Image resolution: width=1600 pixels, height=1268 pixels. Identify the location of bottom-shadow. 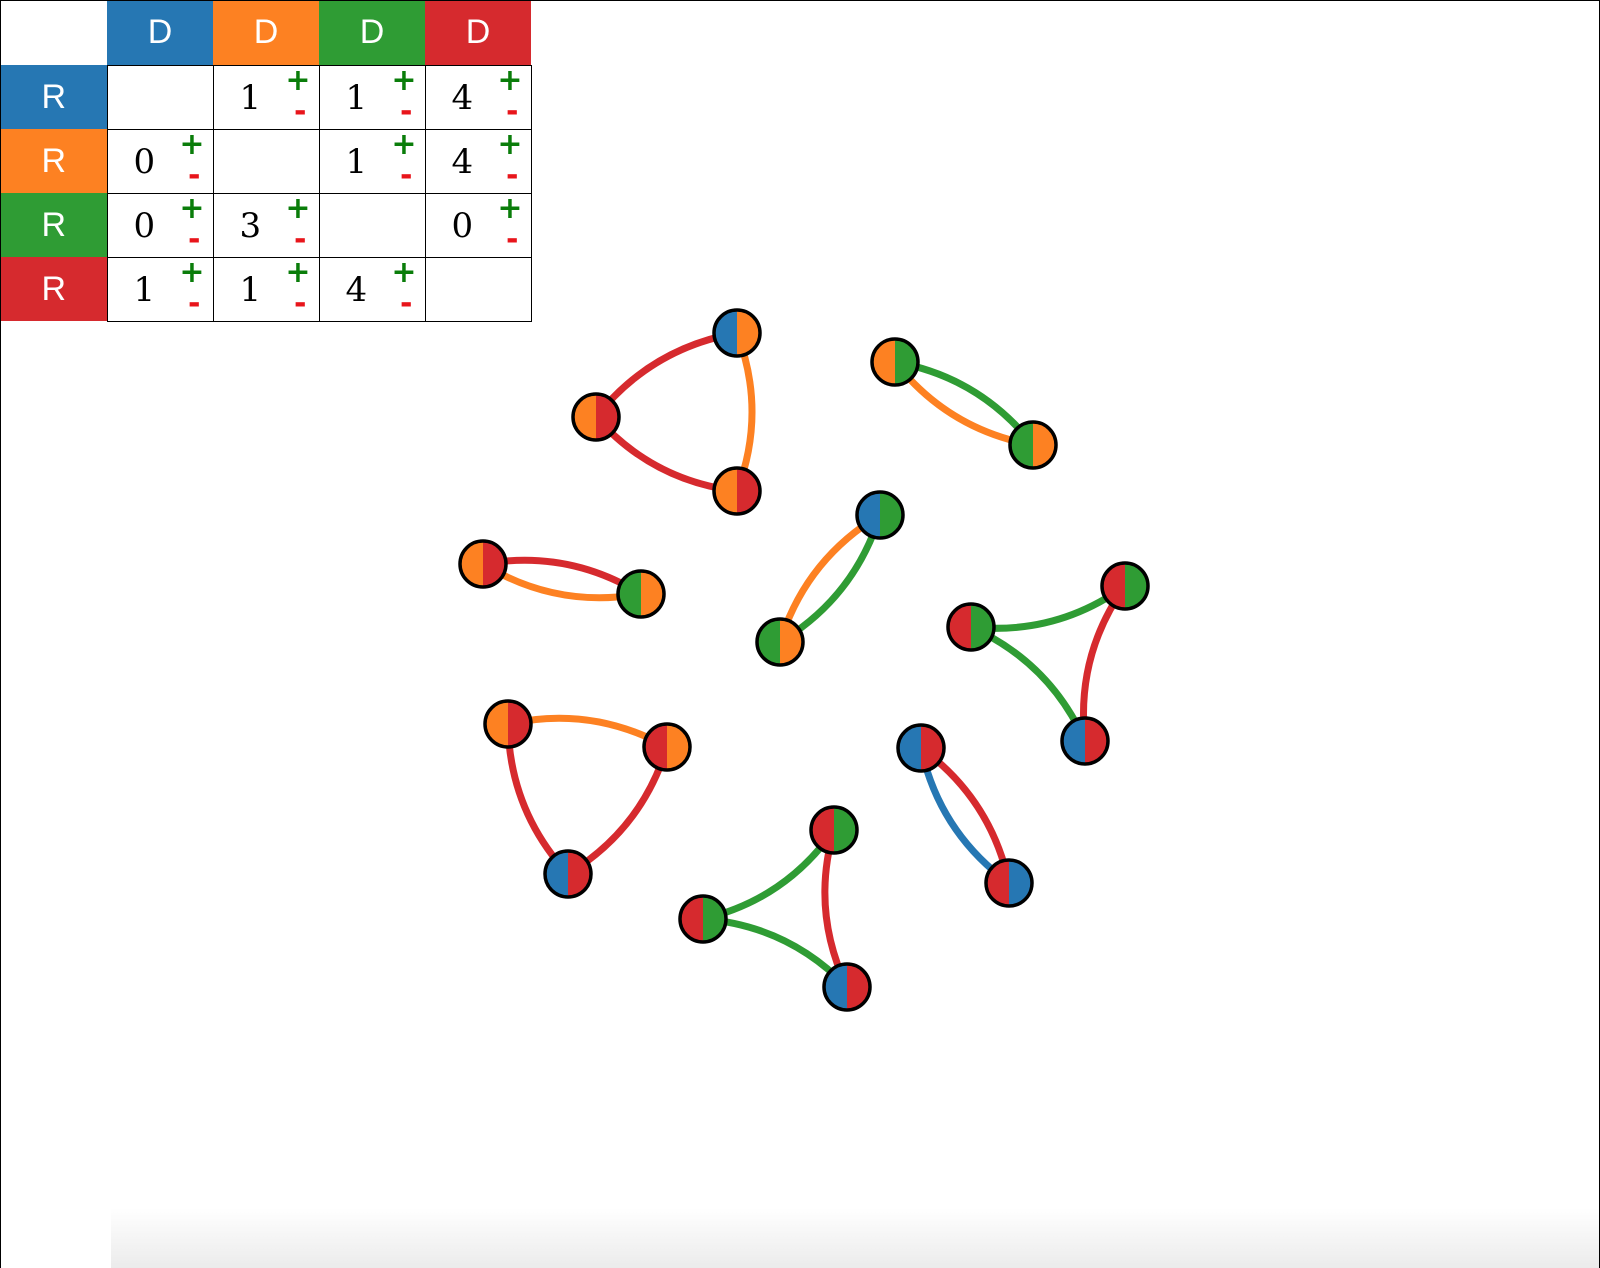
(855, 1238).